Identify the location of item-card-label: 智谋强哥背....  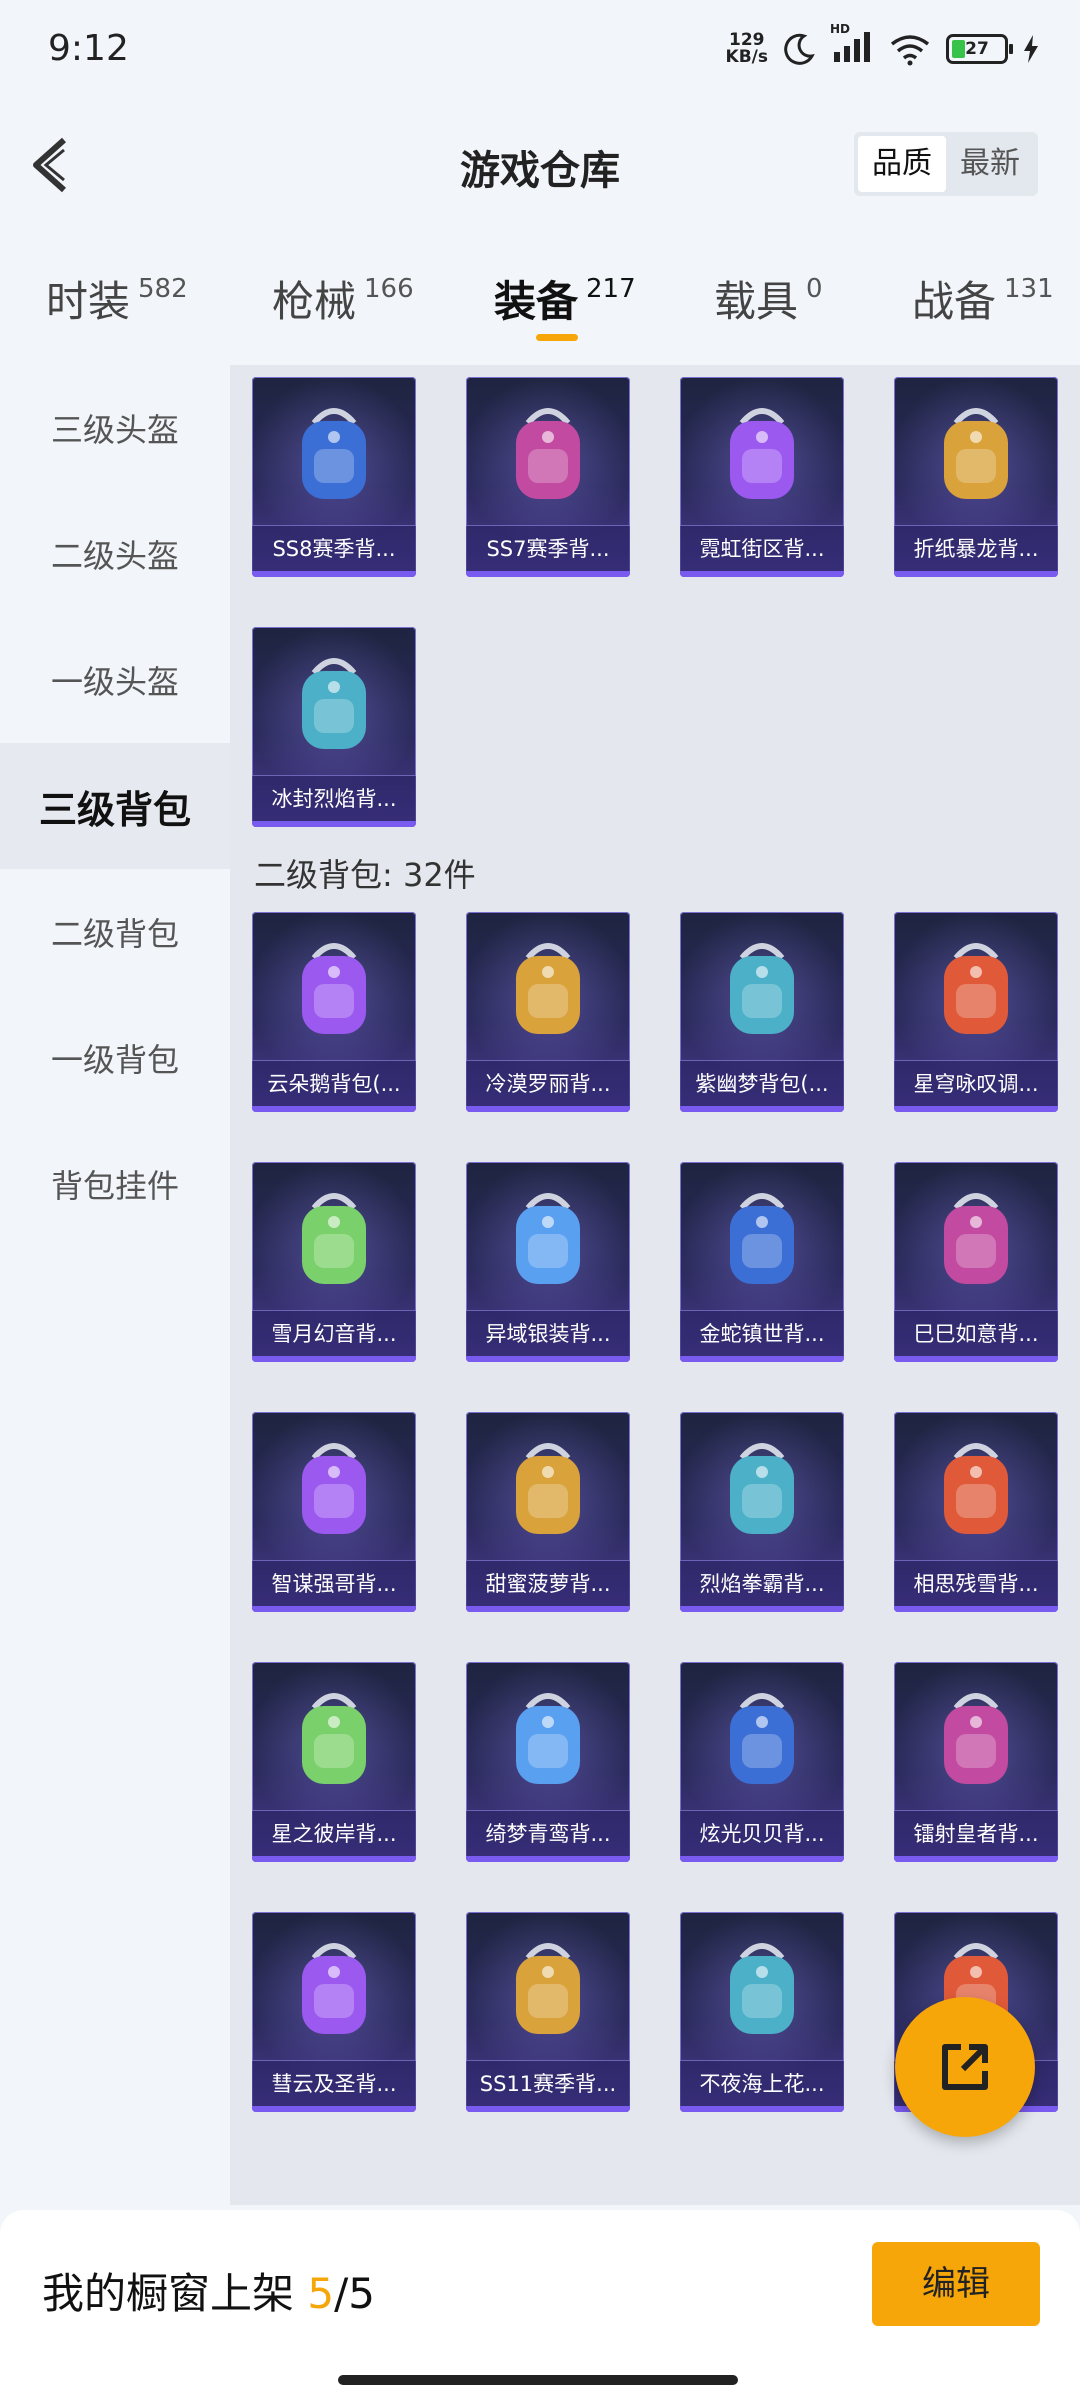
(334, 1583).